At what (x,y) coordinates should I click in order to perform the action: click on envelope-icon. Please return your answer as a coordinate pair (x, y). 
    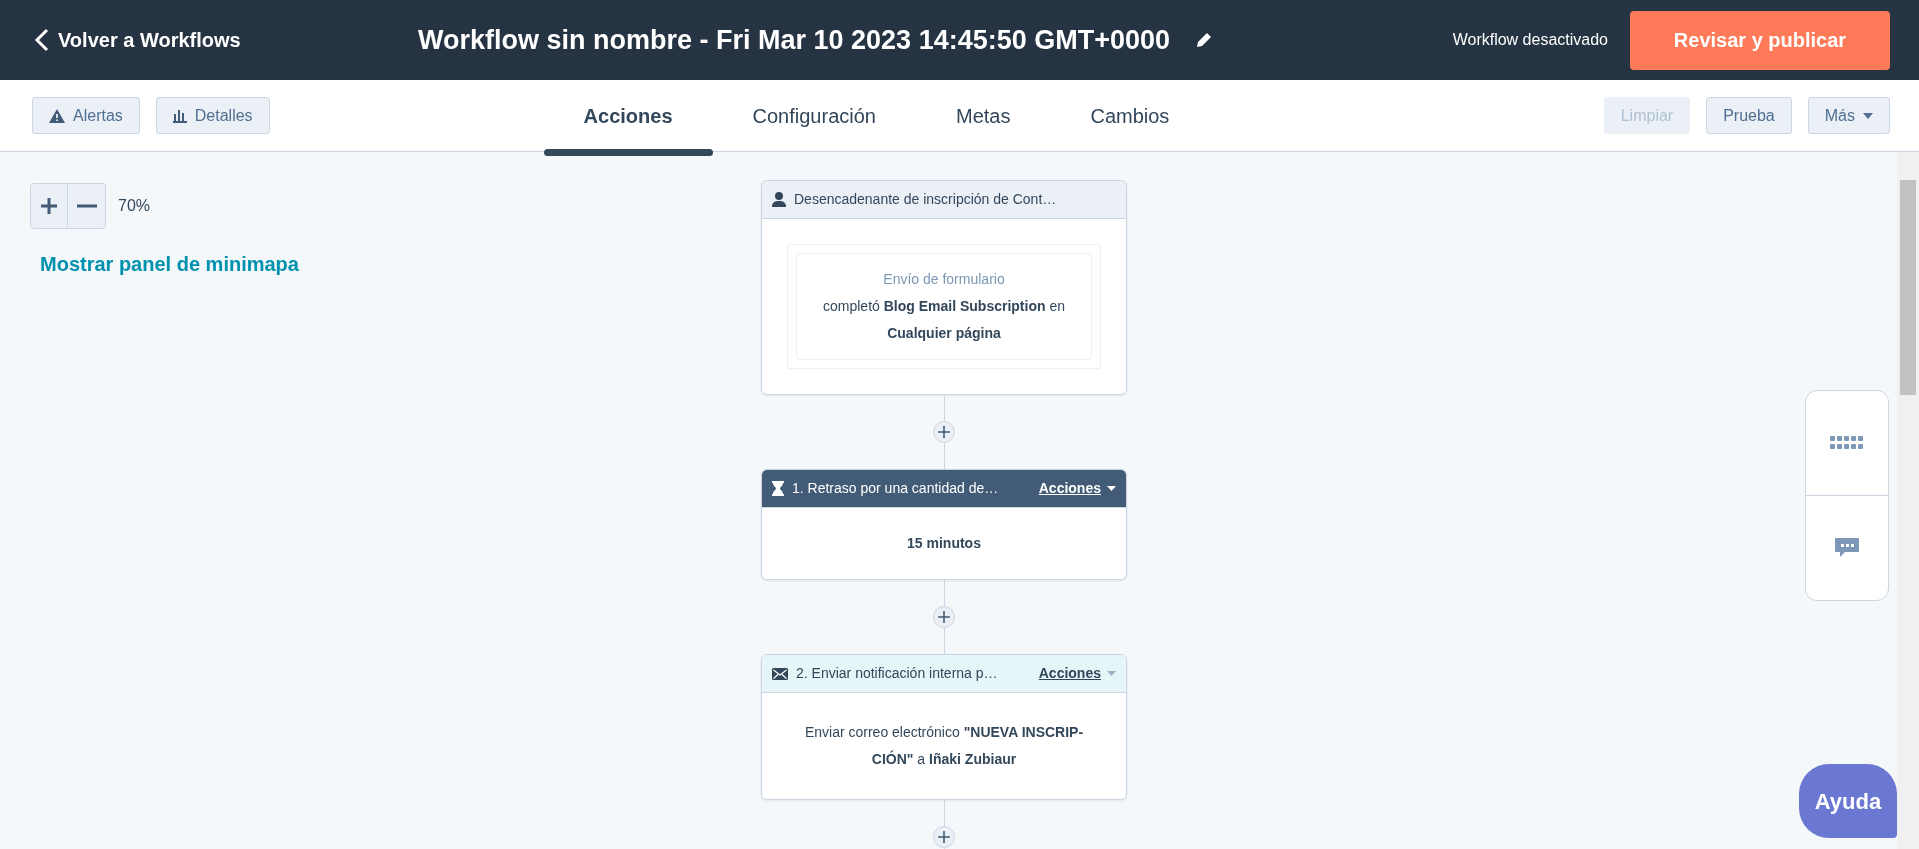
    Looking at the image, I should click on (780, 673).